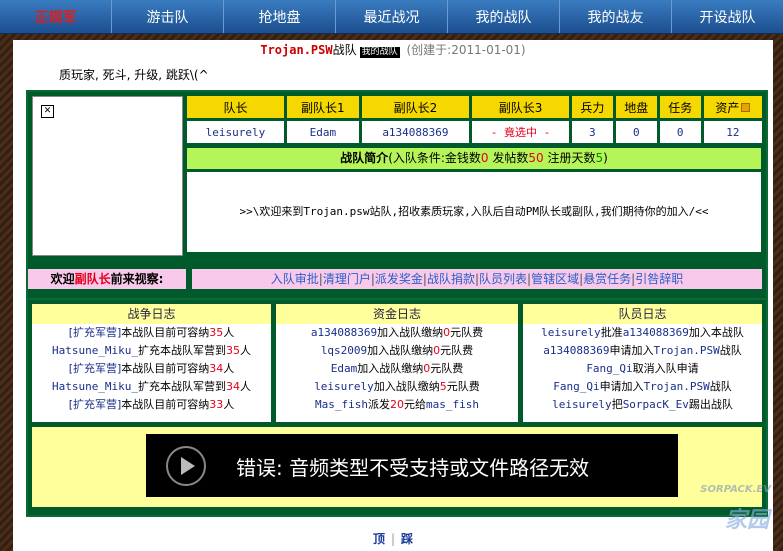  What do you see at coordinates (503, 16) in the screenshot?
I see `nav-item-my-team: 我的战队` at bounding box center [503, 16].